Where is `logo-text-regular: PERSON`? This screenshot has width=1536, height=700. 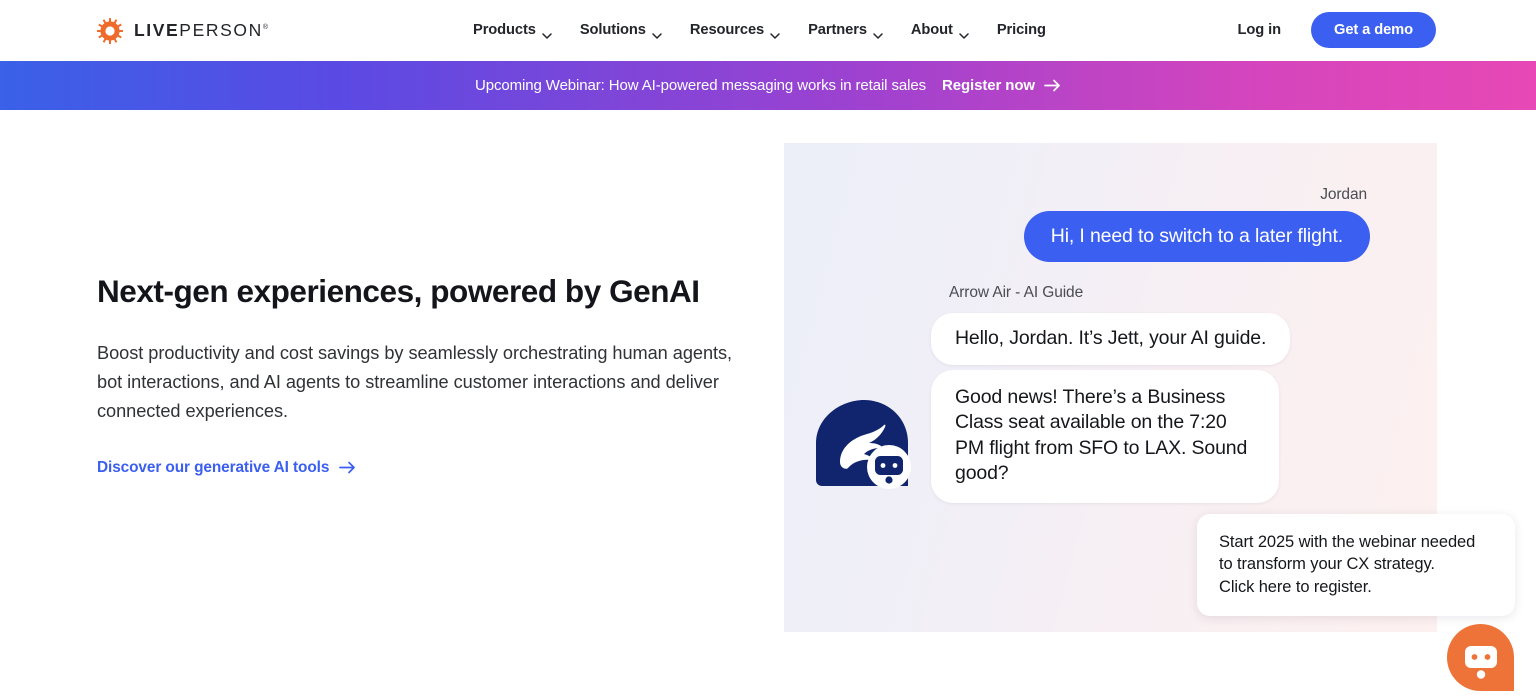 logo-text-regular: PERSON is located at coordinates (221, 30).